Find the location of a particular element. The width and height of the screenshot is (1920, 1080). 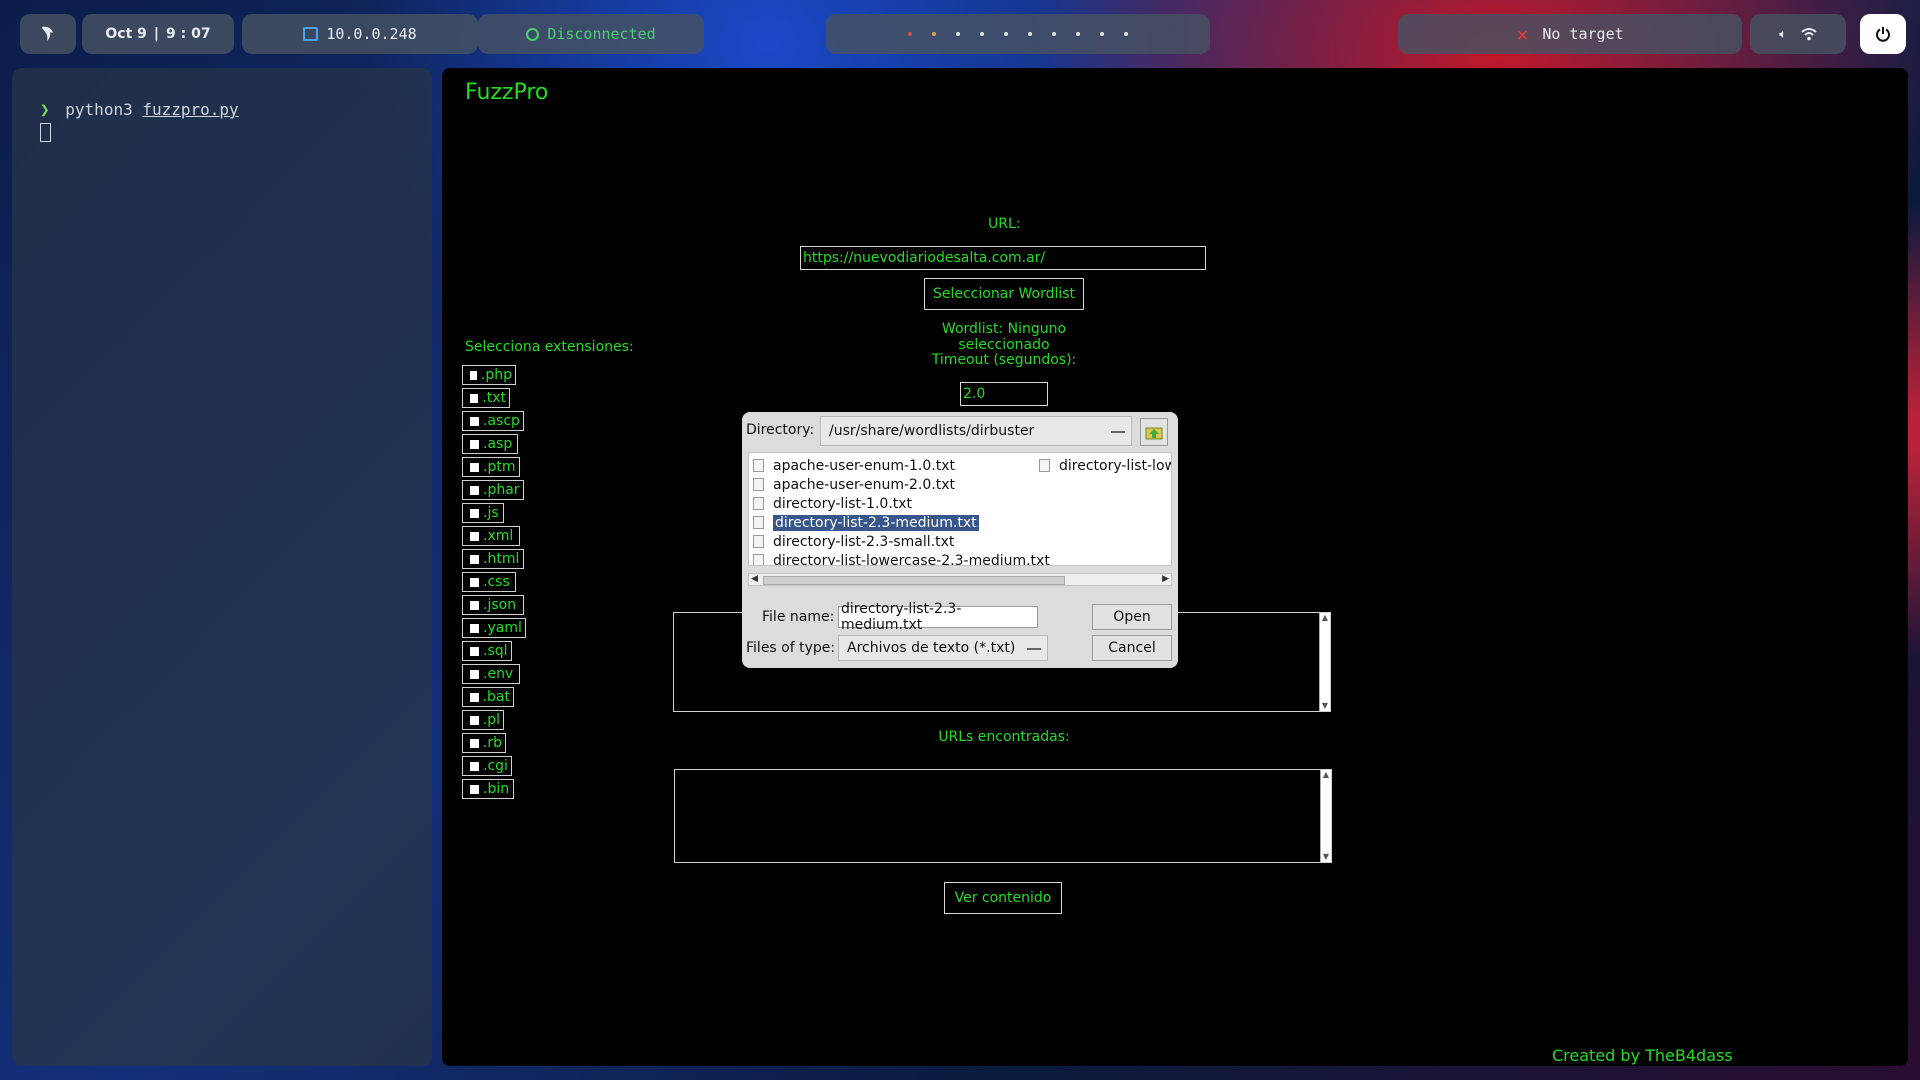

extension-label: .bin is located at coordinates (496, 789).